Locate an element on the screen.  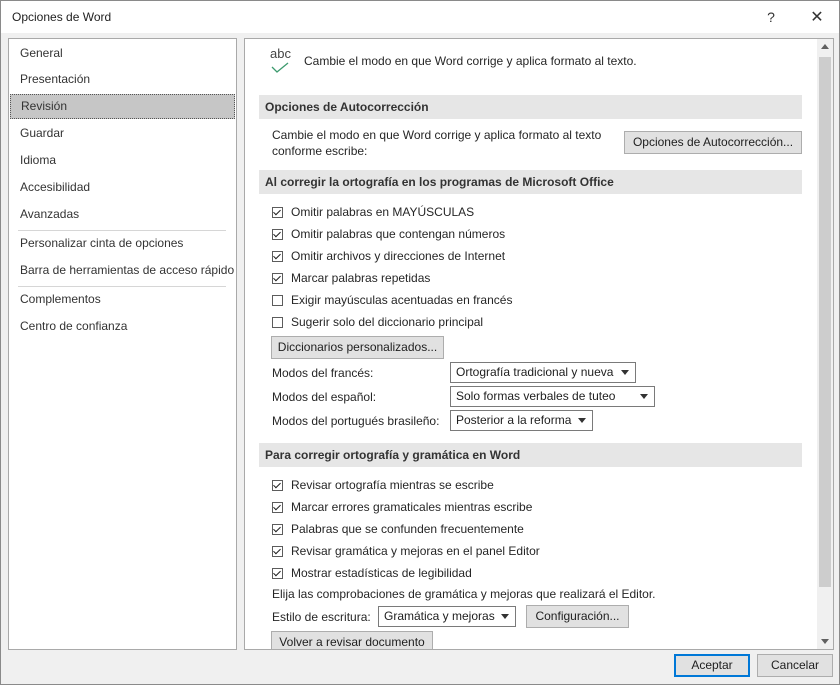
writing-style-label: Estilo de escritura: is located at coordinates (321, 617).